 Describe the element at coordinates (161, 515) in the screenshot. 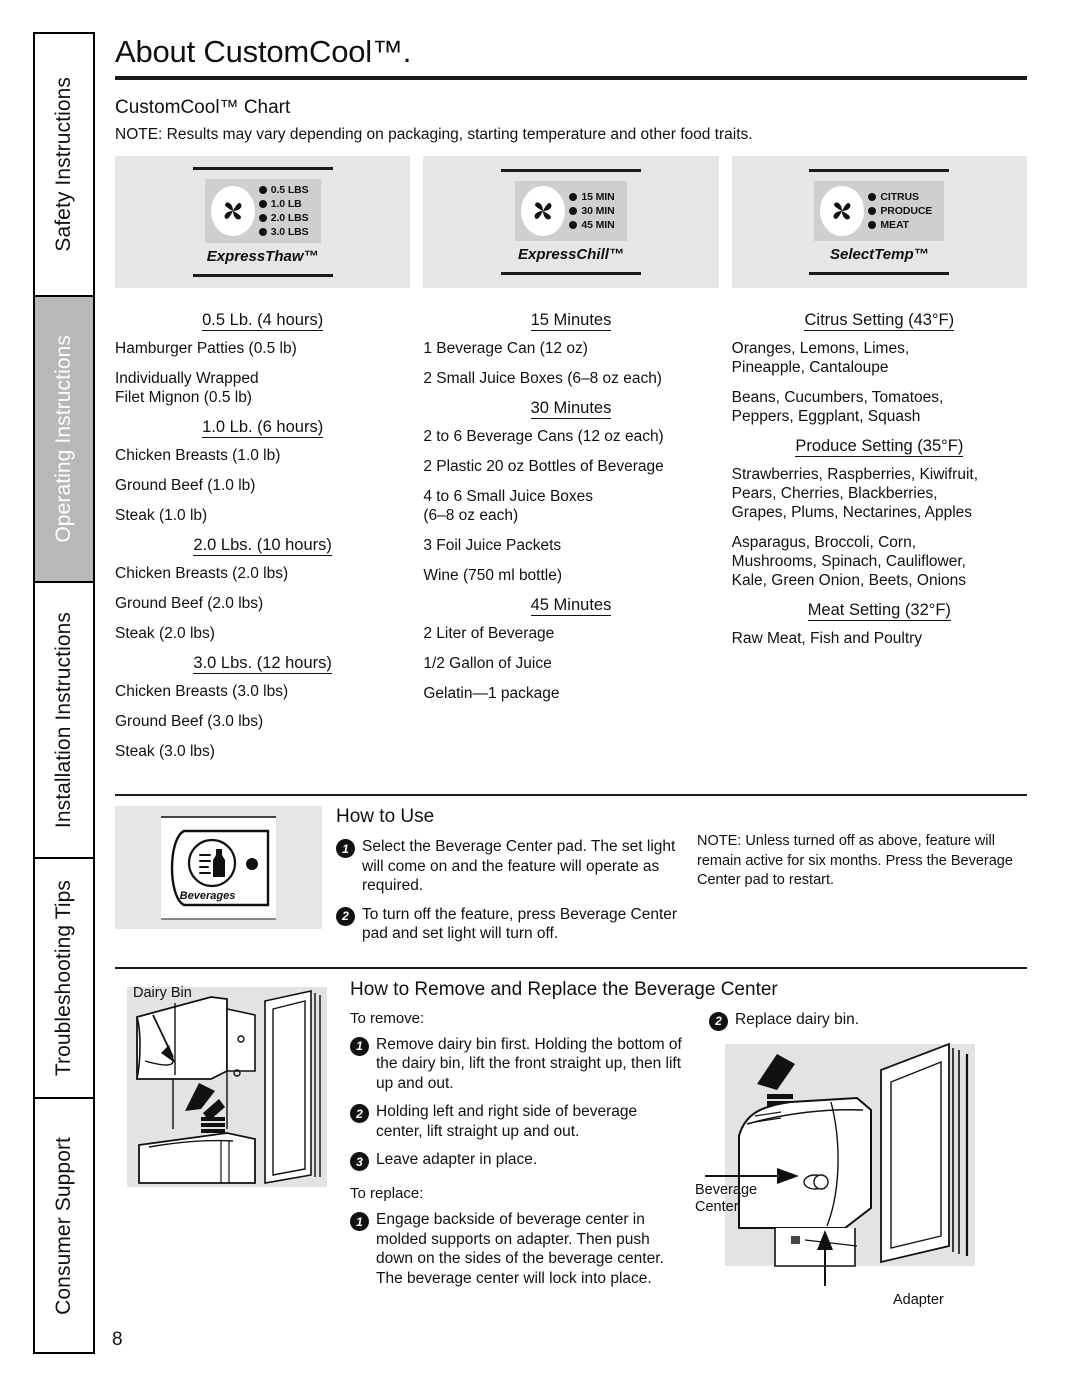

I see `chart-item: Steak (1.0 lb)` at that location.